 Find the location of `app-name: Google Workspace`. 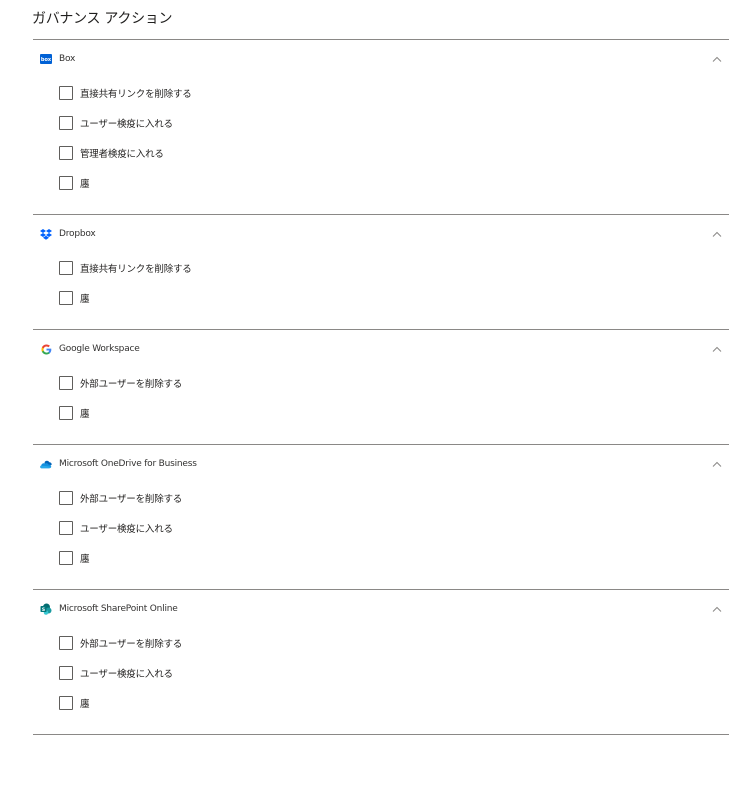

app-name: Google Workspace is located at coordinates (99, 349).